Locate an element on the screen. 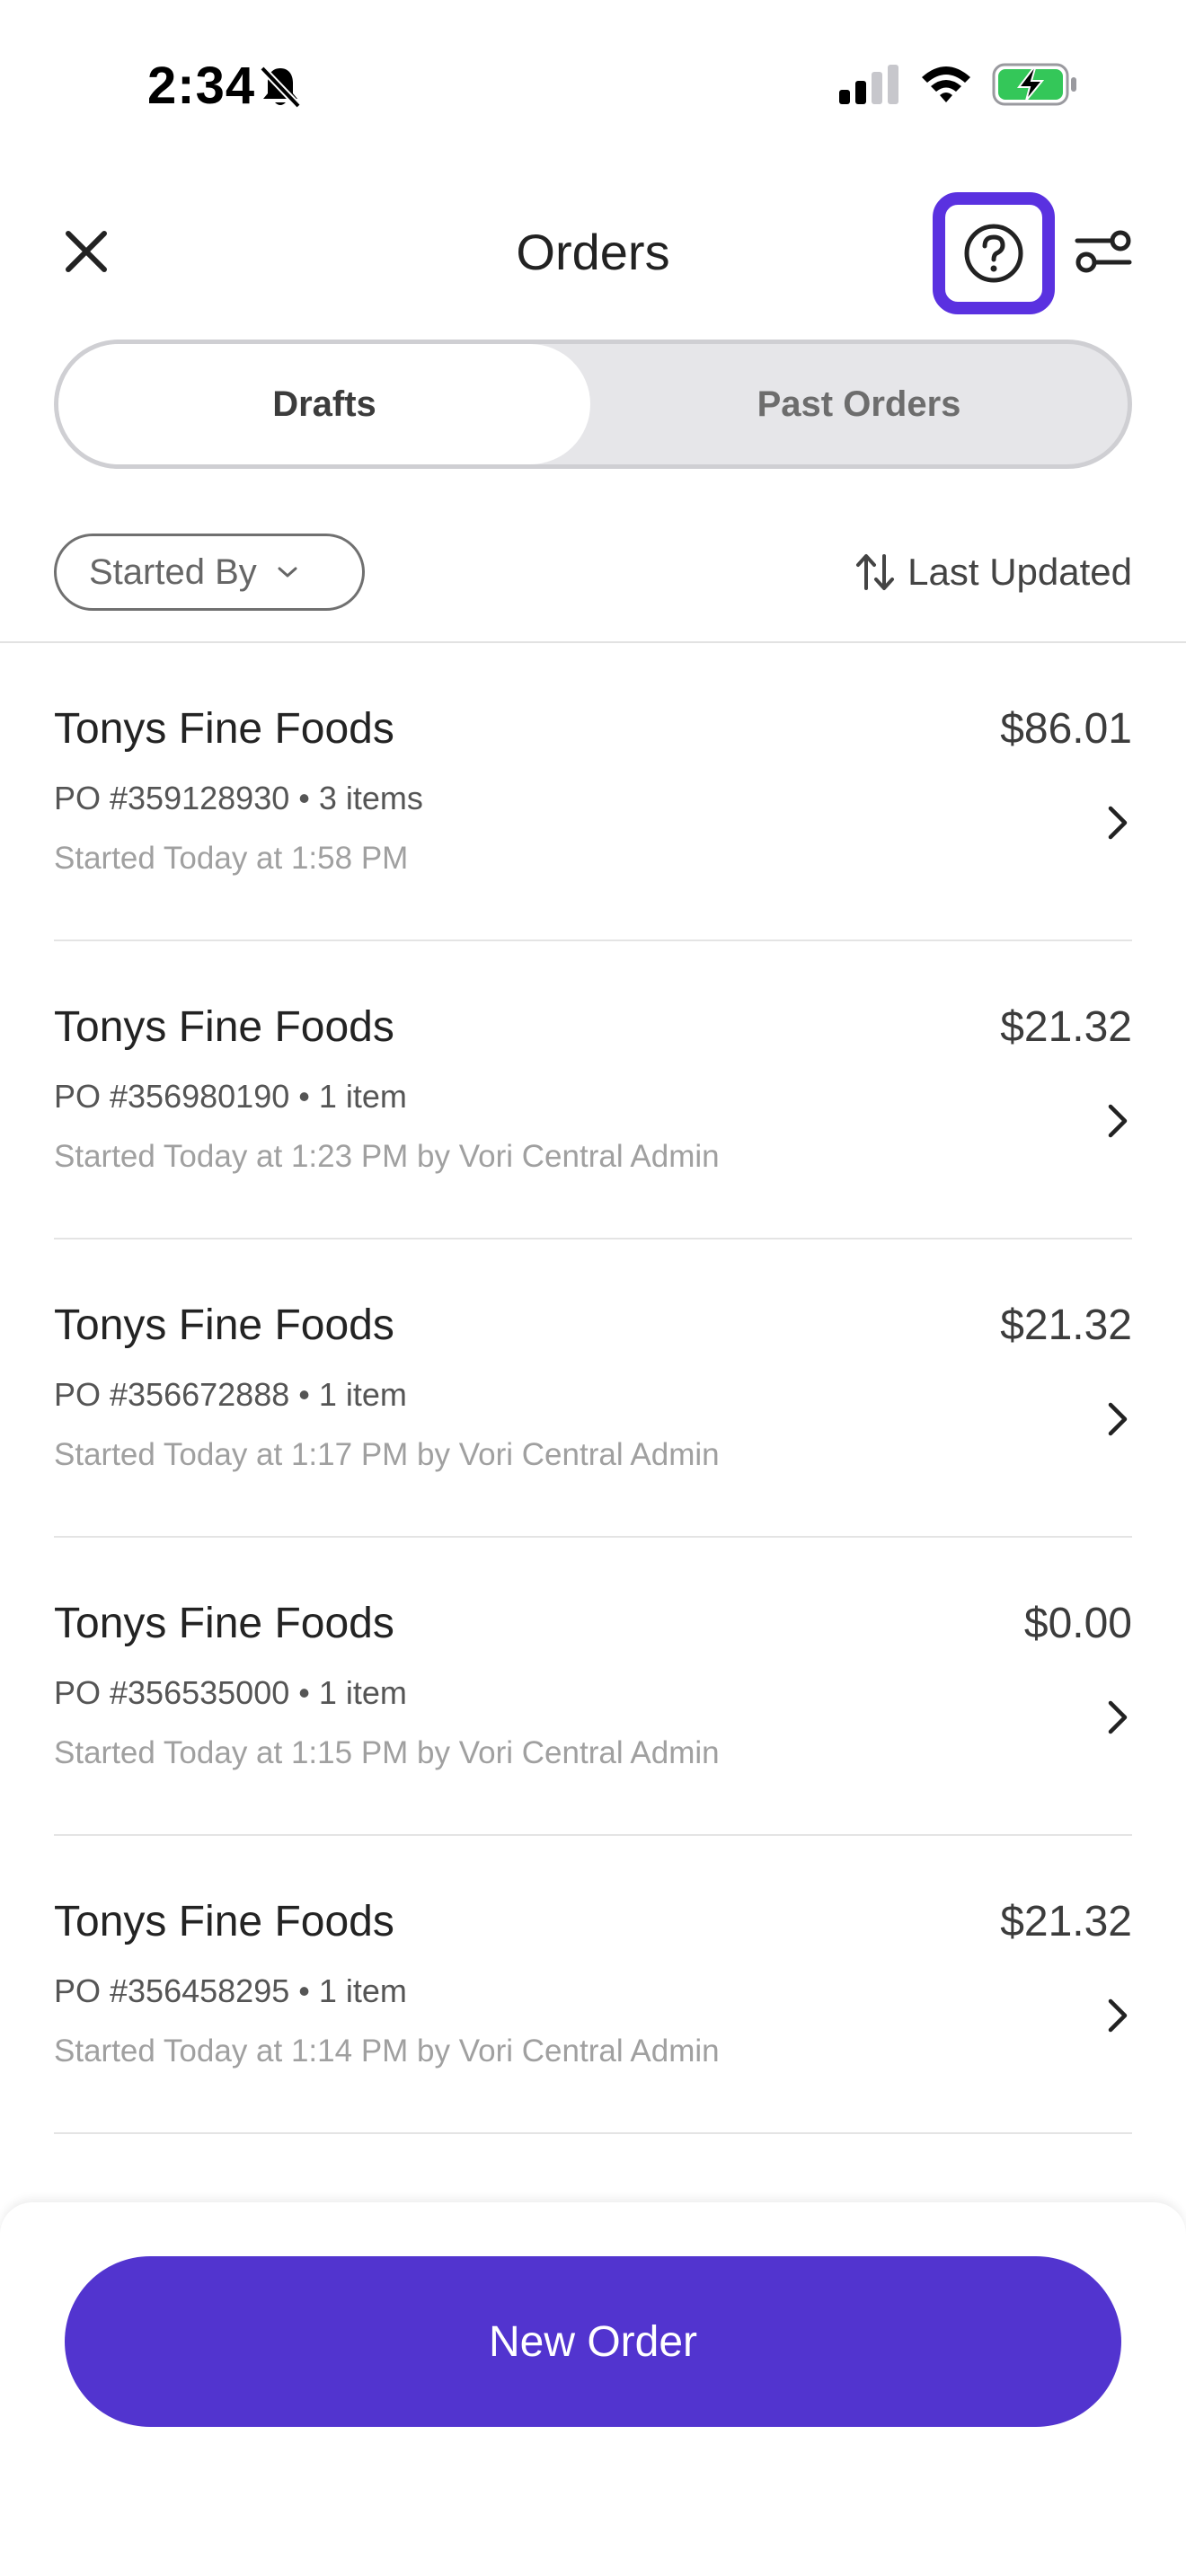  sort-label: Last Updated is located at coordinates (1019, 572).